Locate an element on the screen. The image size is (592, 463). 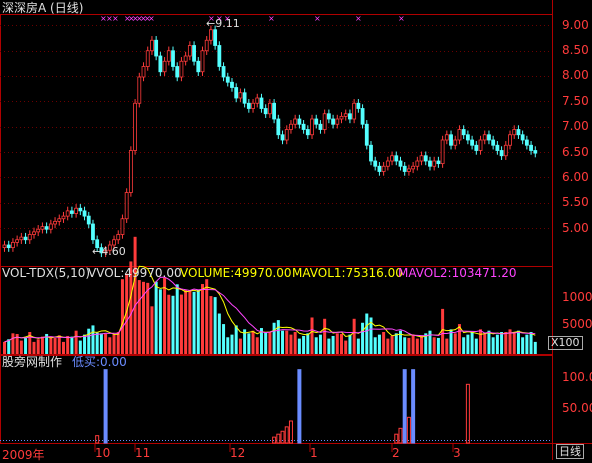
price-axis-label: 5.50 is located at coordinates (575, 202).